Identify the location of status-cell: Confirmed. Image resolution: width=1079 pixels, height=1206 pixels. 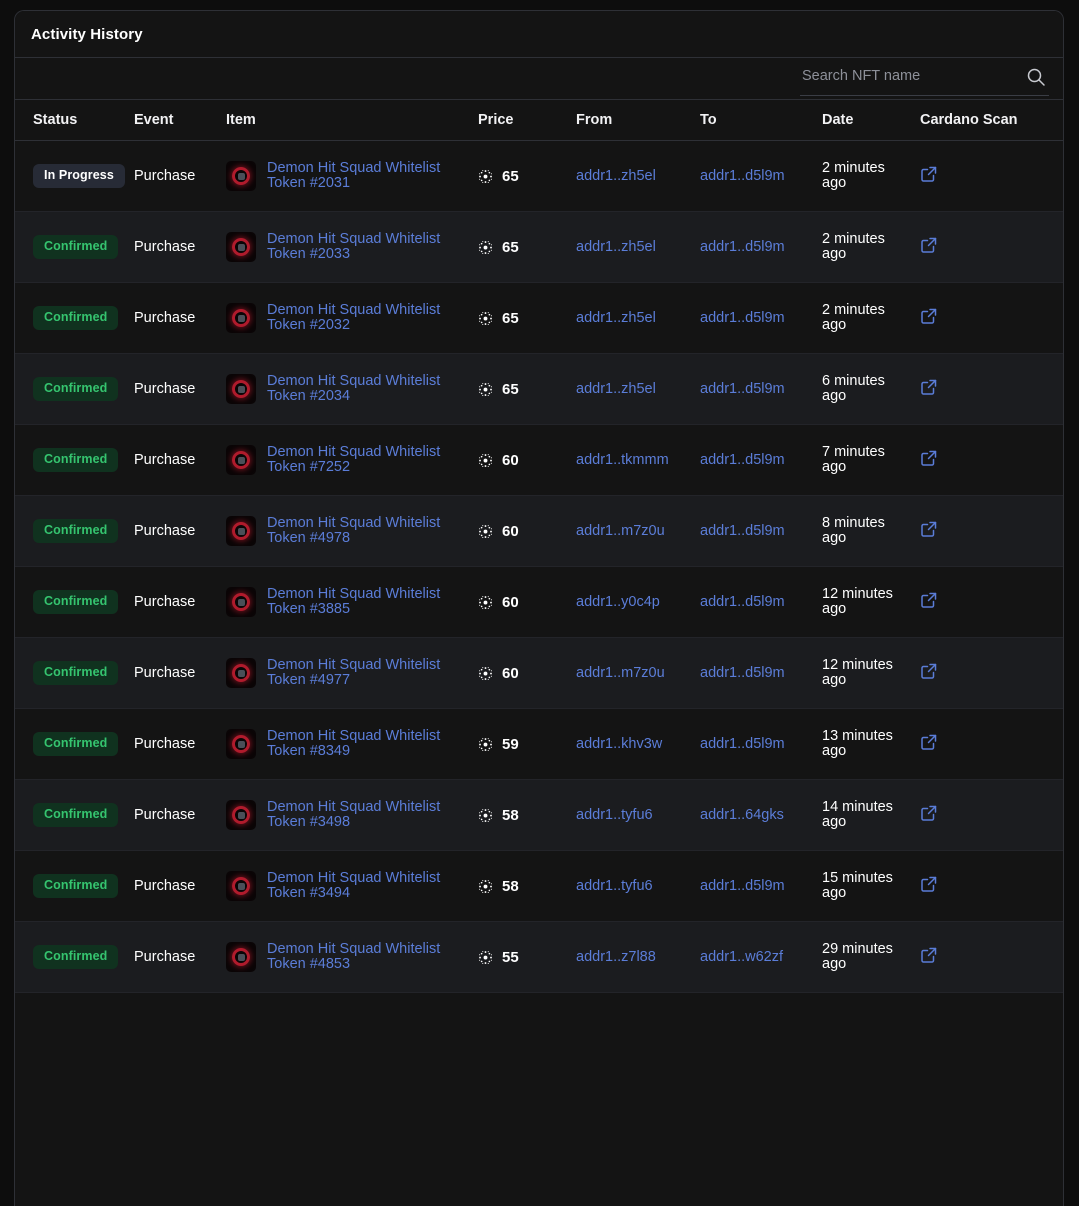
(74, 460).